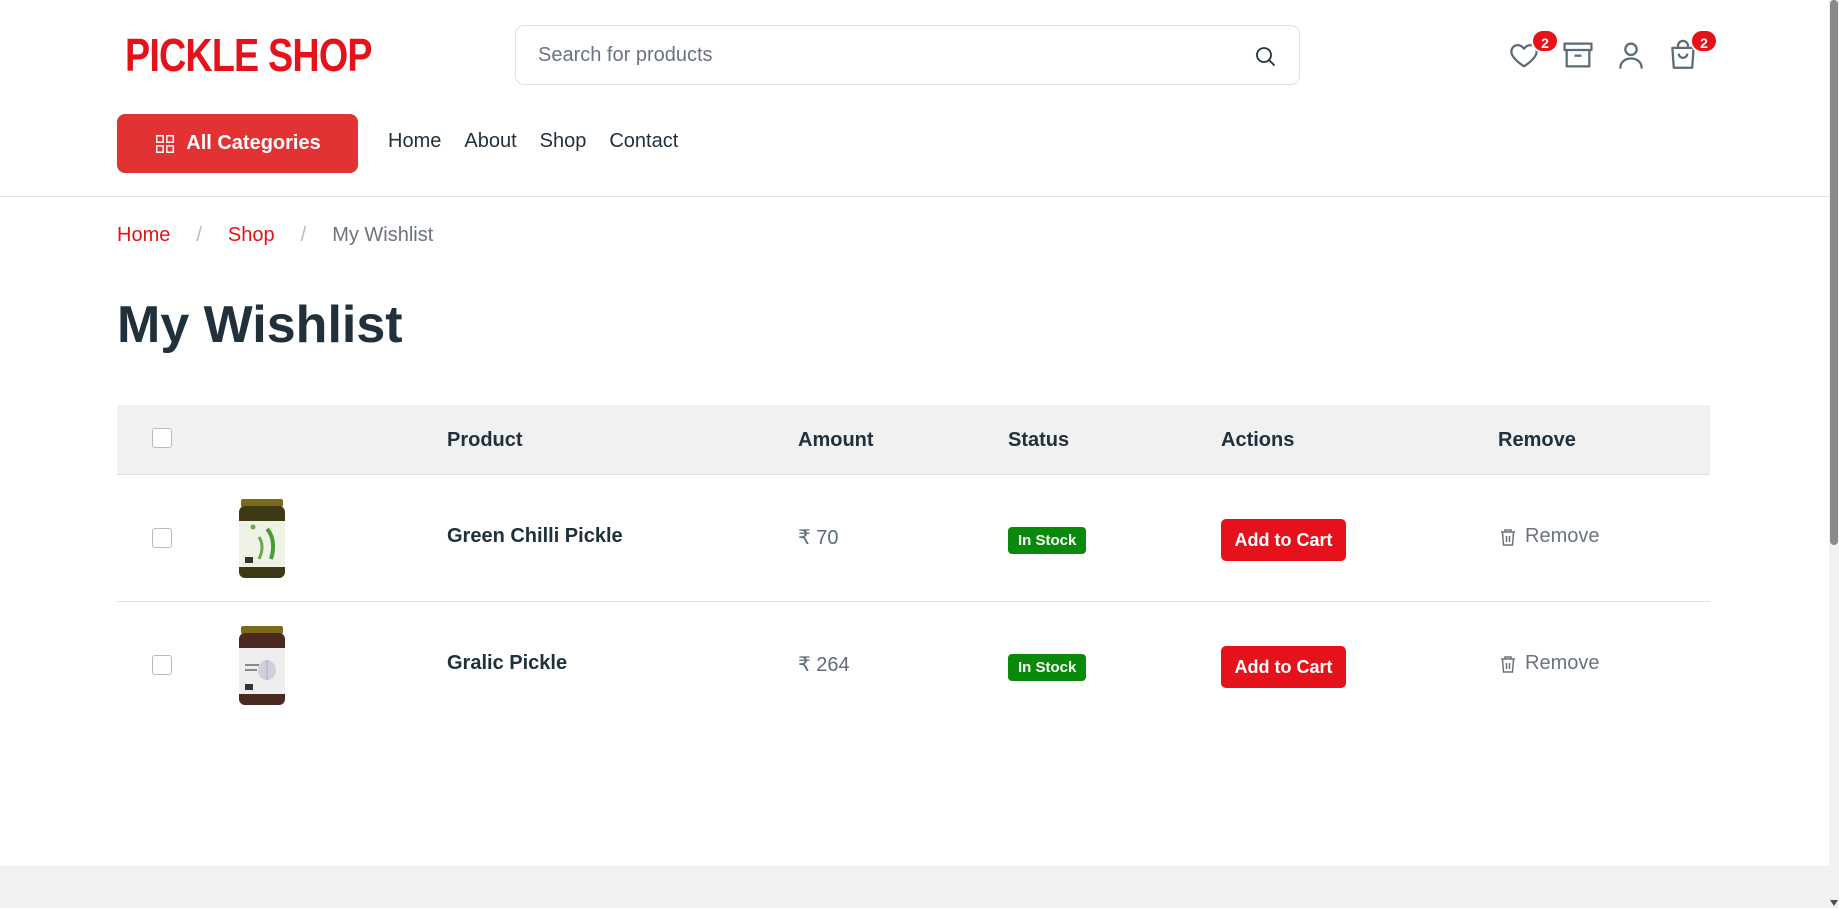 This screenshot has height=908, width=1839. I want to click on account-link, so click(1631, 55).